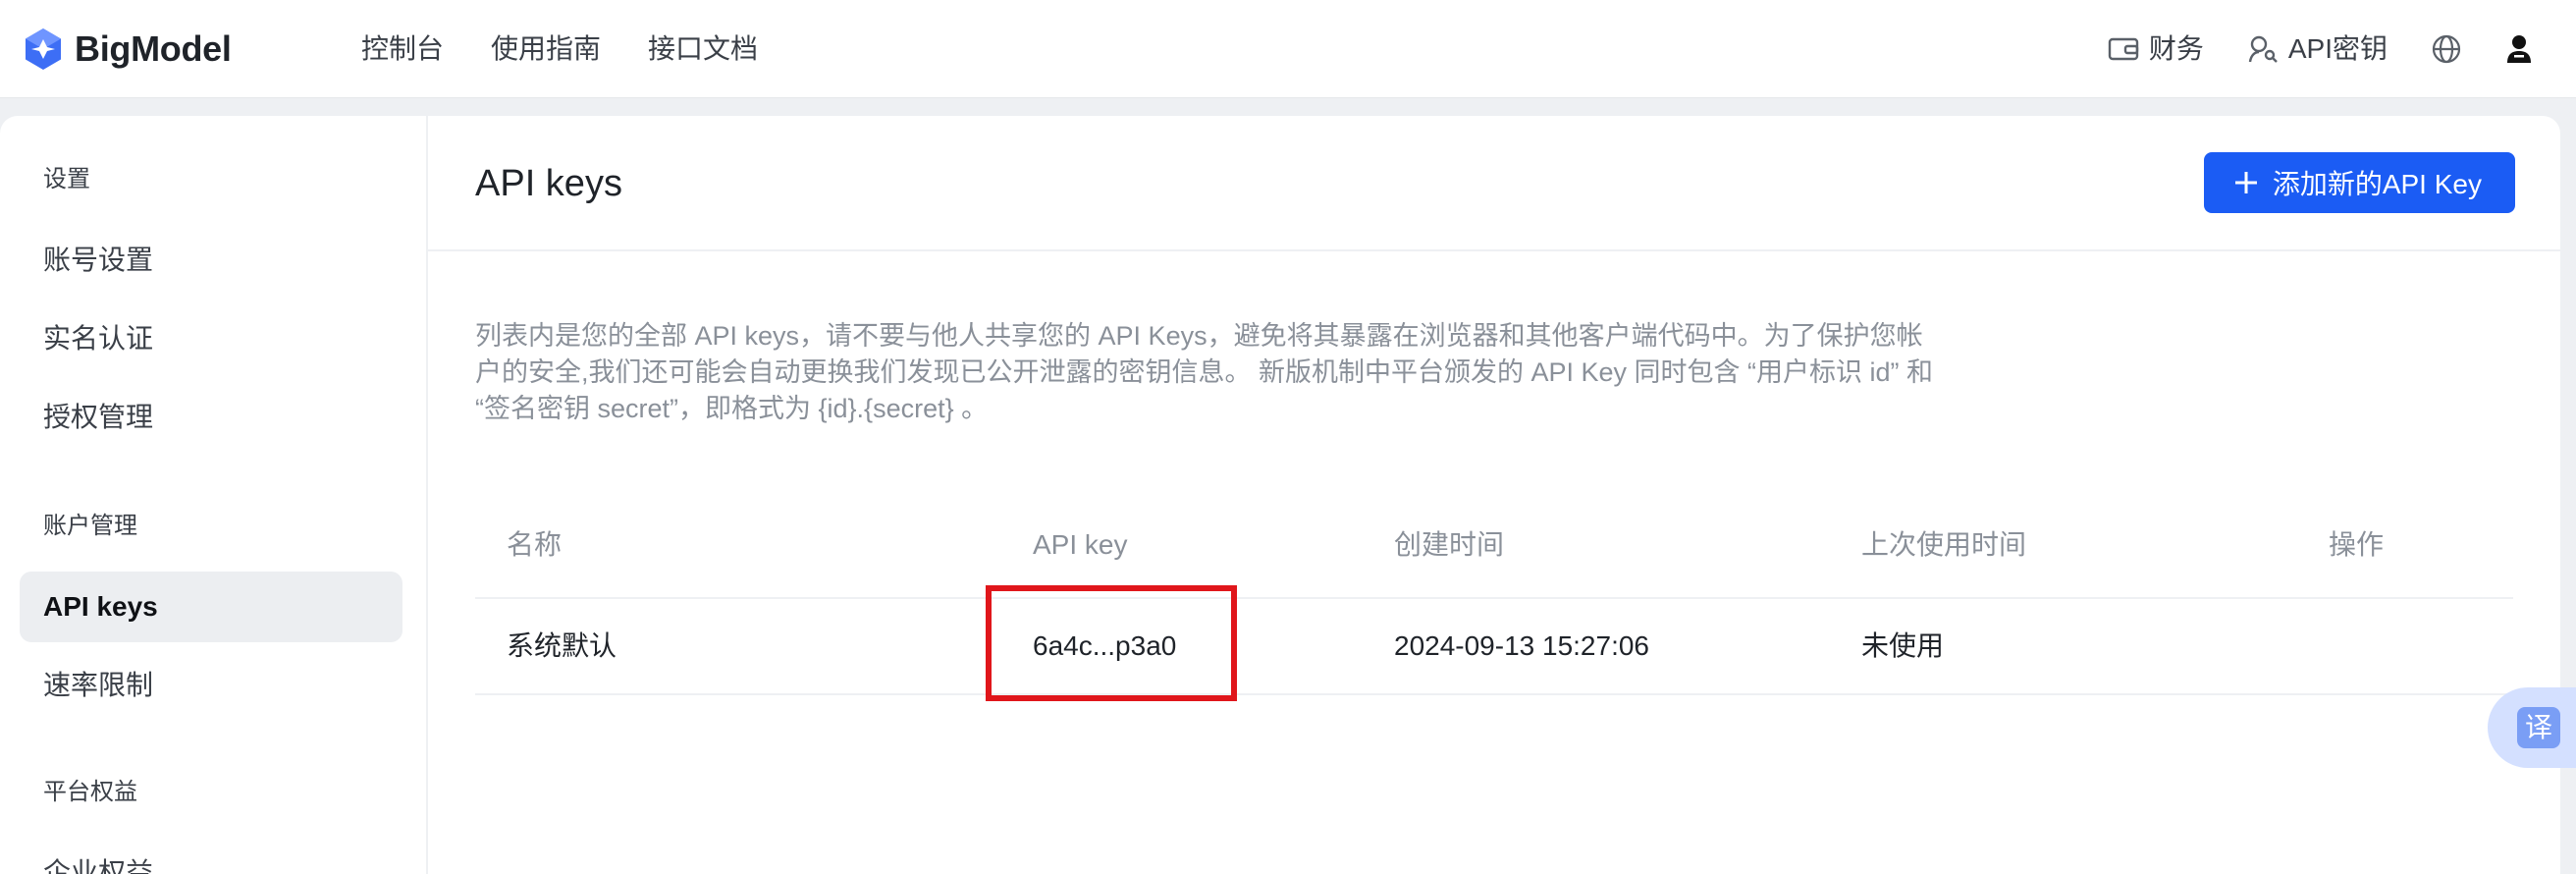 The height and width of the screenshot is (874, 2576). Describe the element at coordinates (153, 48) in the screenshot. I see `logo-text: BigModel` at that location.